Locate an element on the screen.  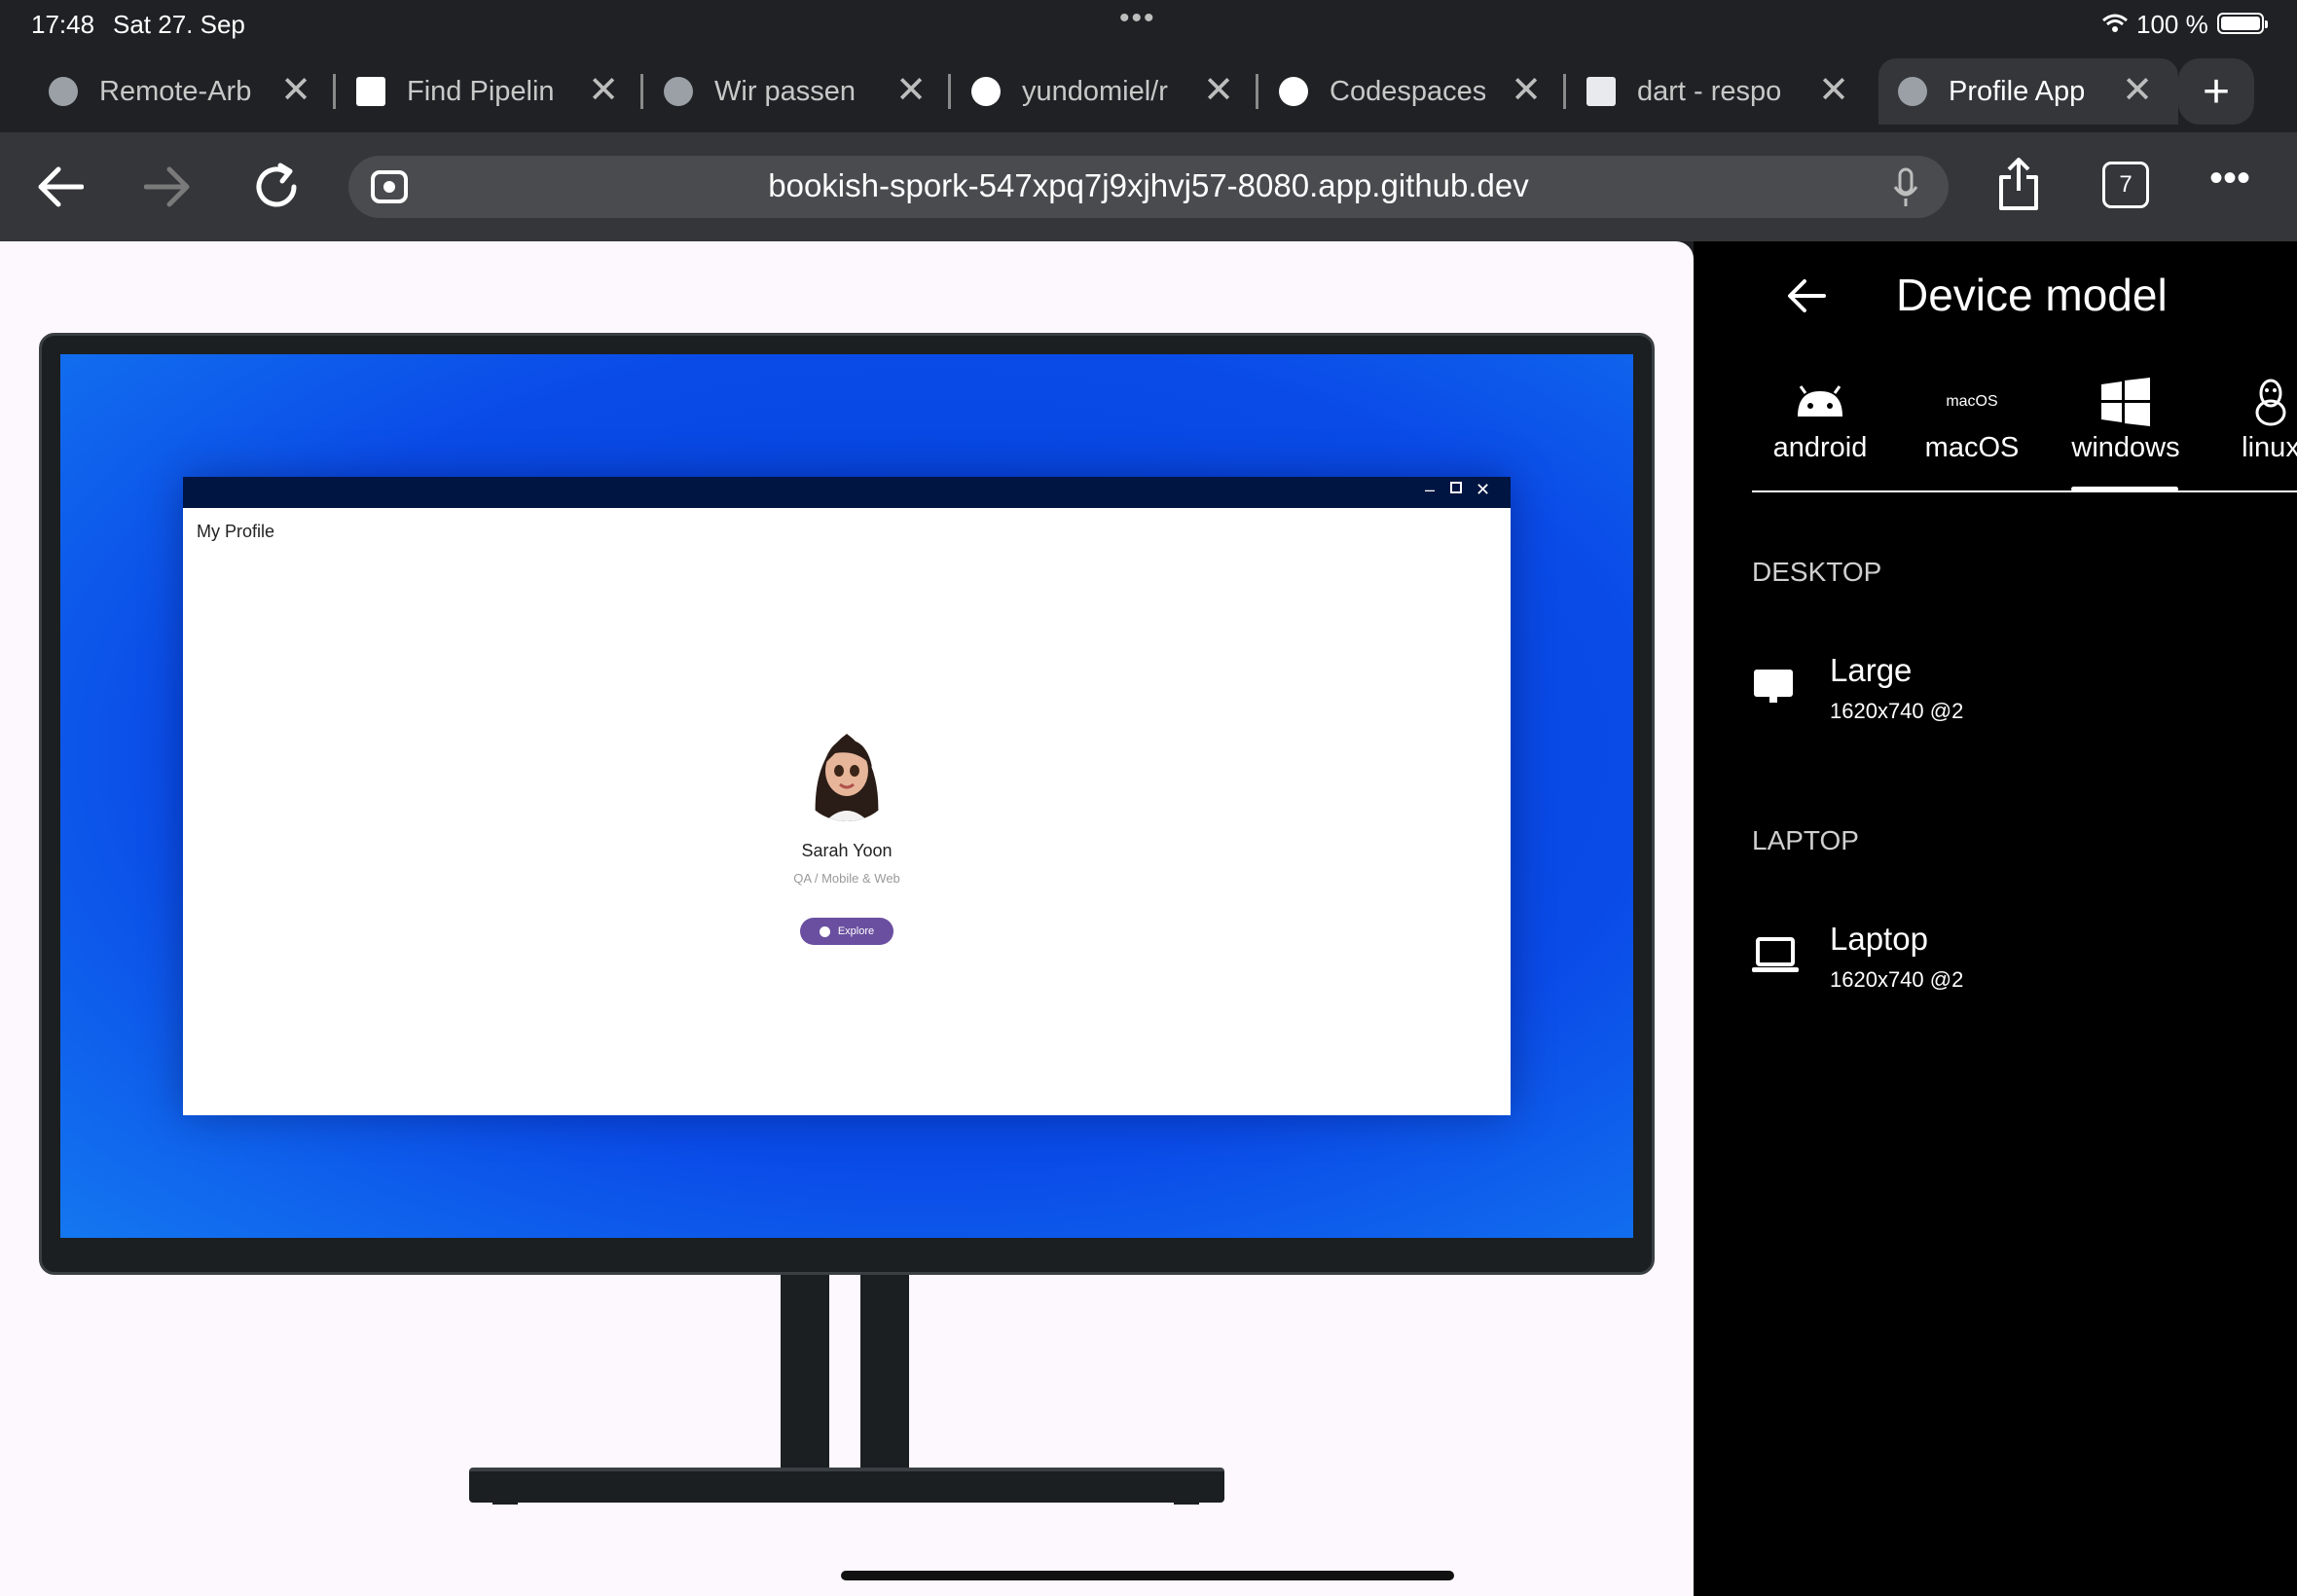
new-tab-button: + is located at coordinates (2216, 91).